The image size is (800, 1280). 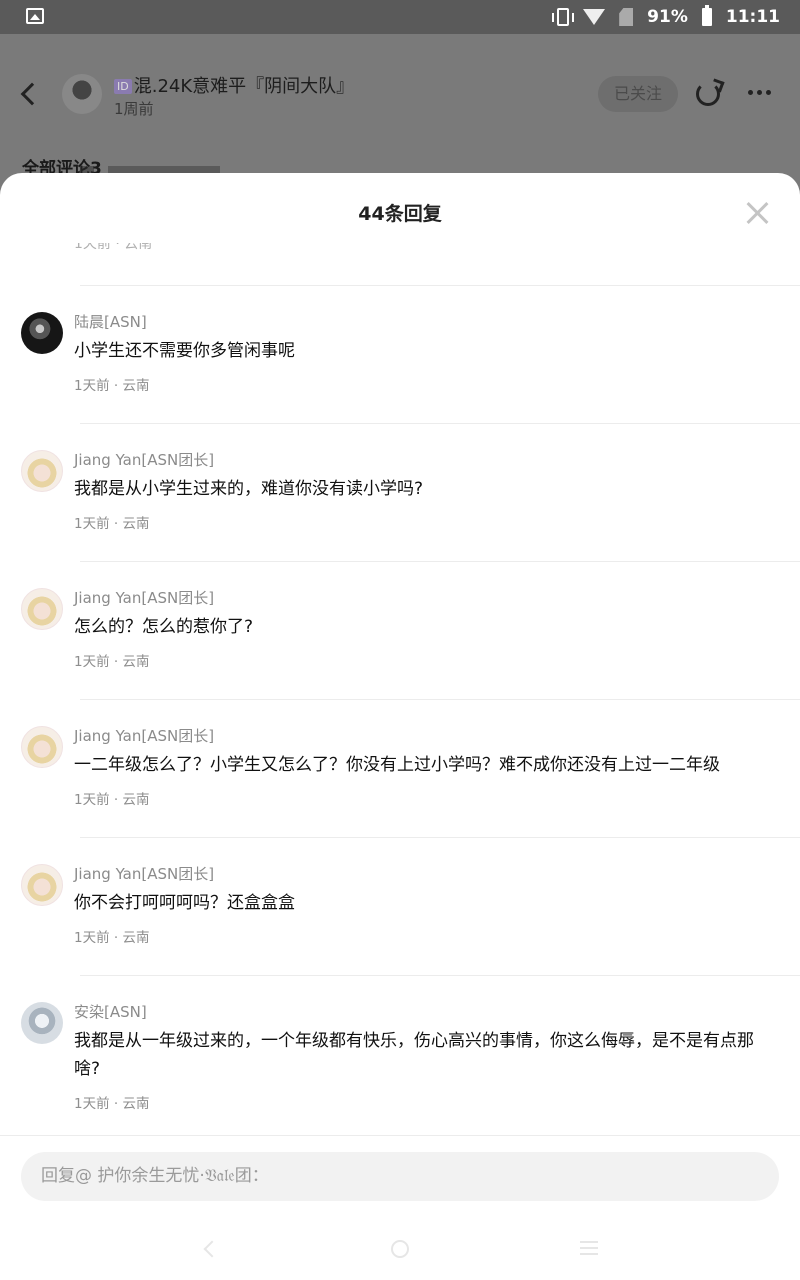 What do you see at coordinates (761, 92) in the screenshot?
I see `more-options-icon` at bounding box center [761, 92].